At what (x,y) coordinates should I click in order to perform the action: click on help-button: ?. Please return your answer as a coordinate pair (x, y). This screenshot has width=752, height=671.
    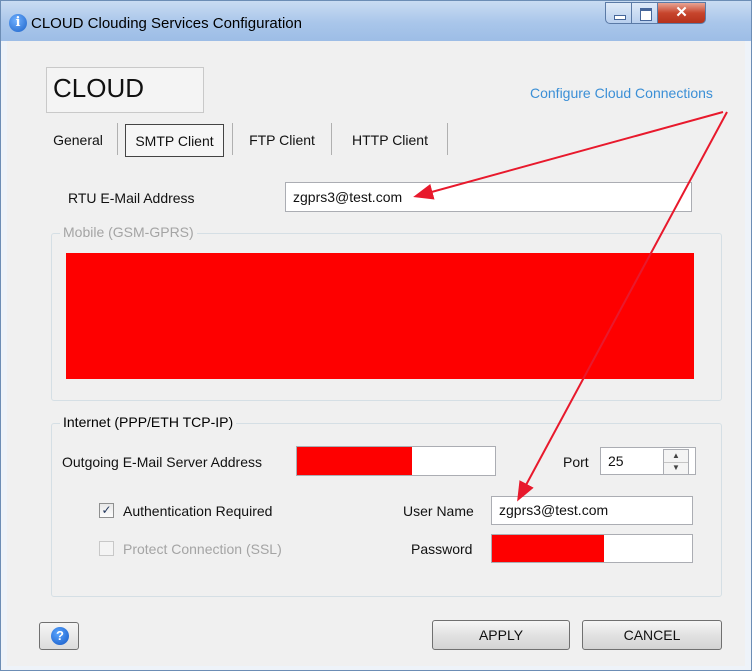
    Looking at the image, I should click on (59, 636).